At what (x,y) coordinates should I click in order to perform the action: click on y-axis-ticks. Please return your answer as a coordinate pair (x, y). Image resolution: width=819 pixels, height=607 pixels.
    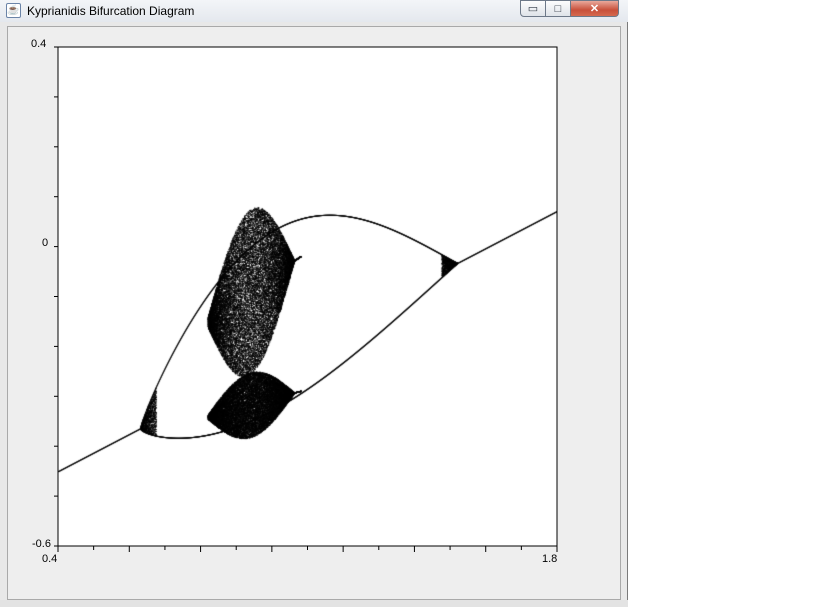
    Looking at the image, I should click on (56, 296).